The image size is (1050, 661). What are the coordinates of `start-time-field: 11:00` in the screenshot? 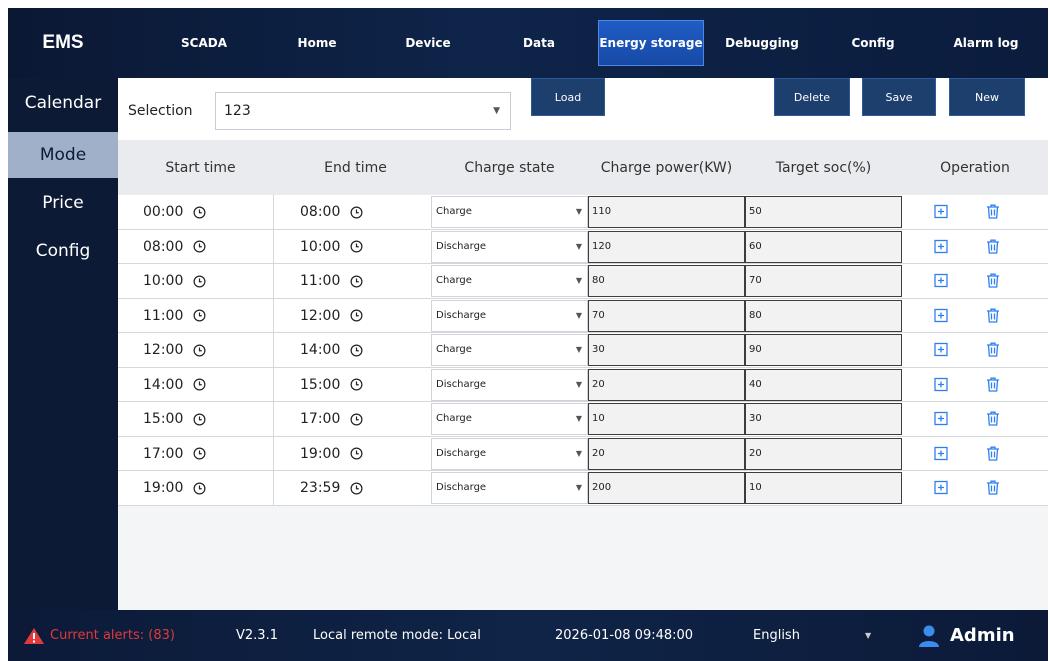 It's located at (174, 316).